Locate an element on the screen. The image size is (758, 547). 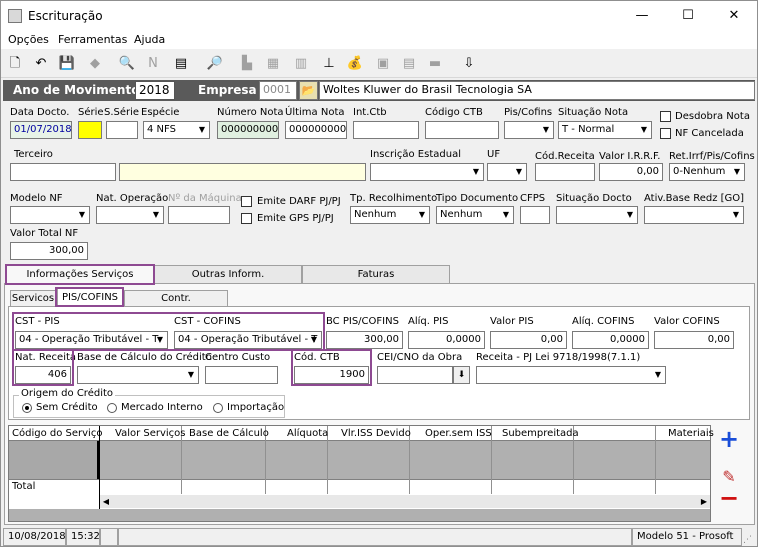
delete-icon: − is located at coordinates (729, 498).